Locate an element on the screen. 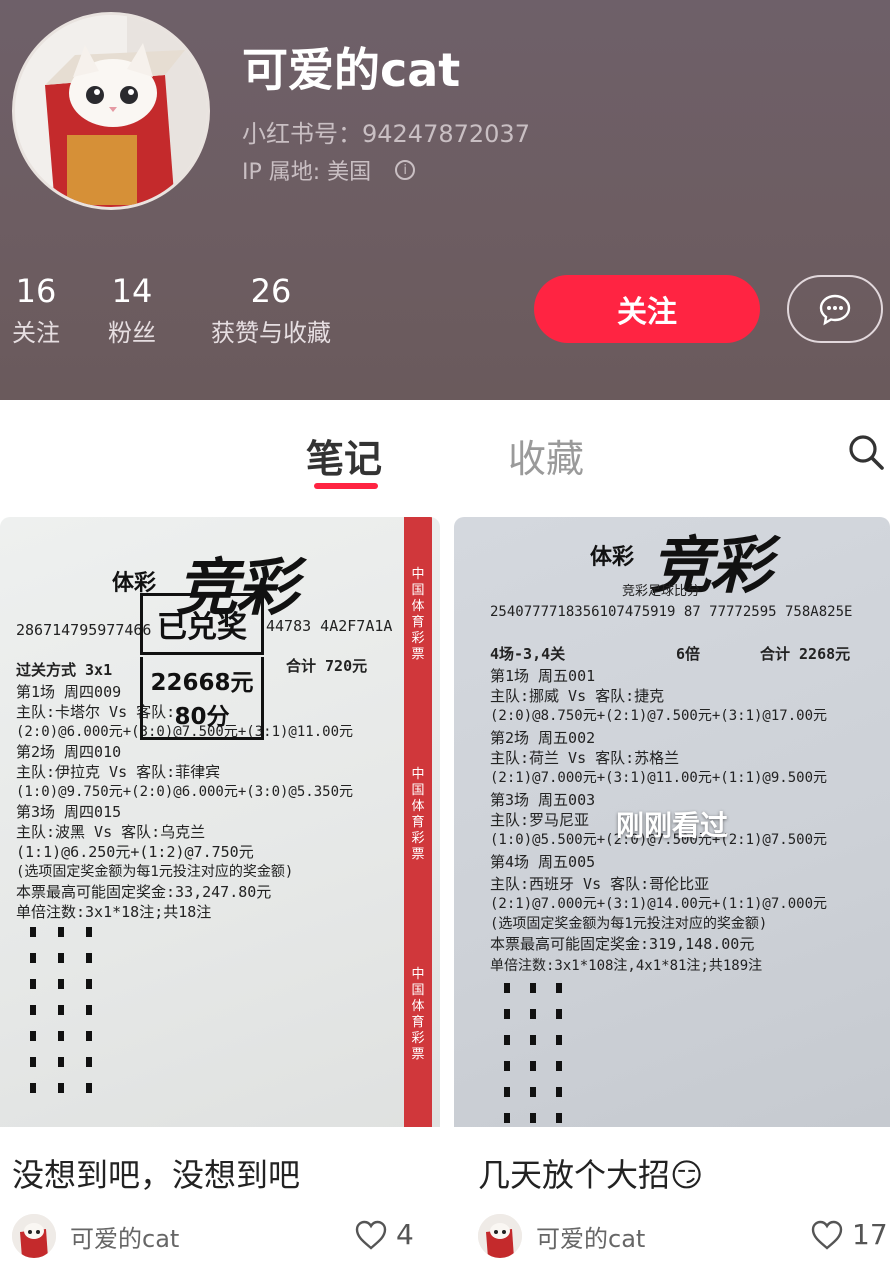  stamp-line-1: 已兑奖 is located at coordinates (202, 627).